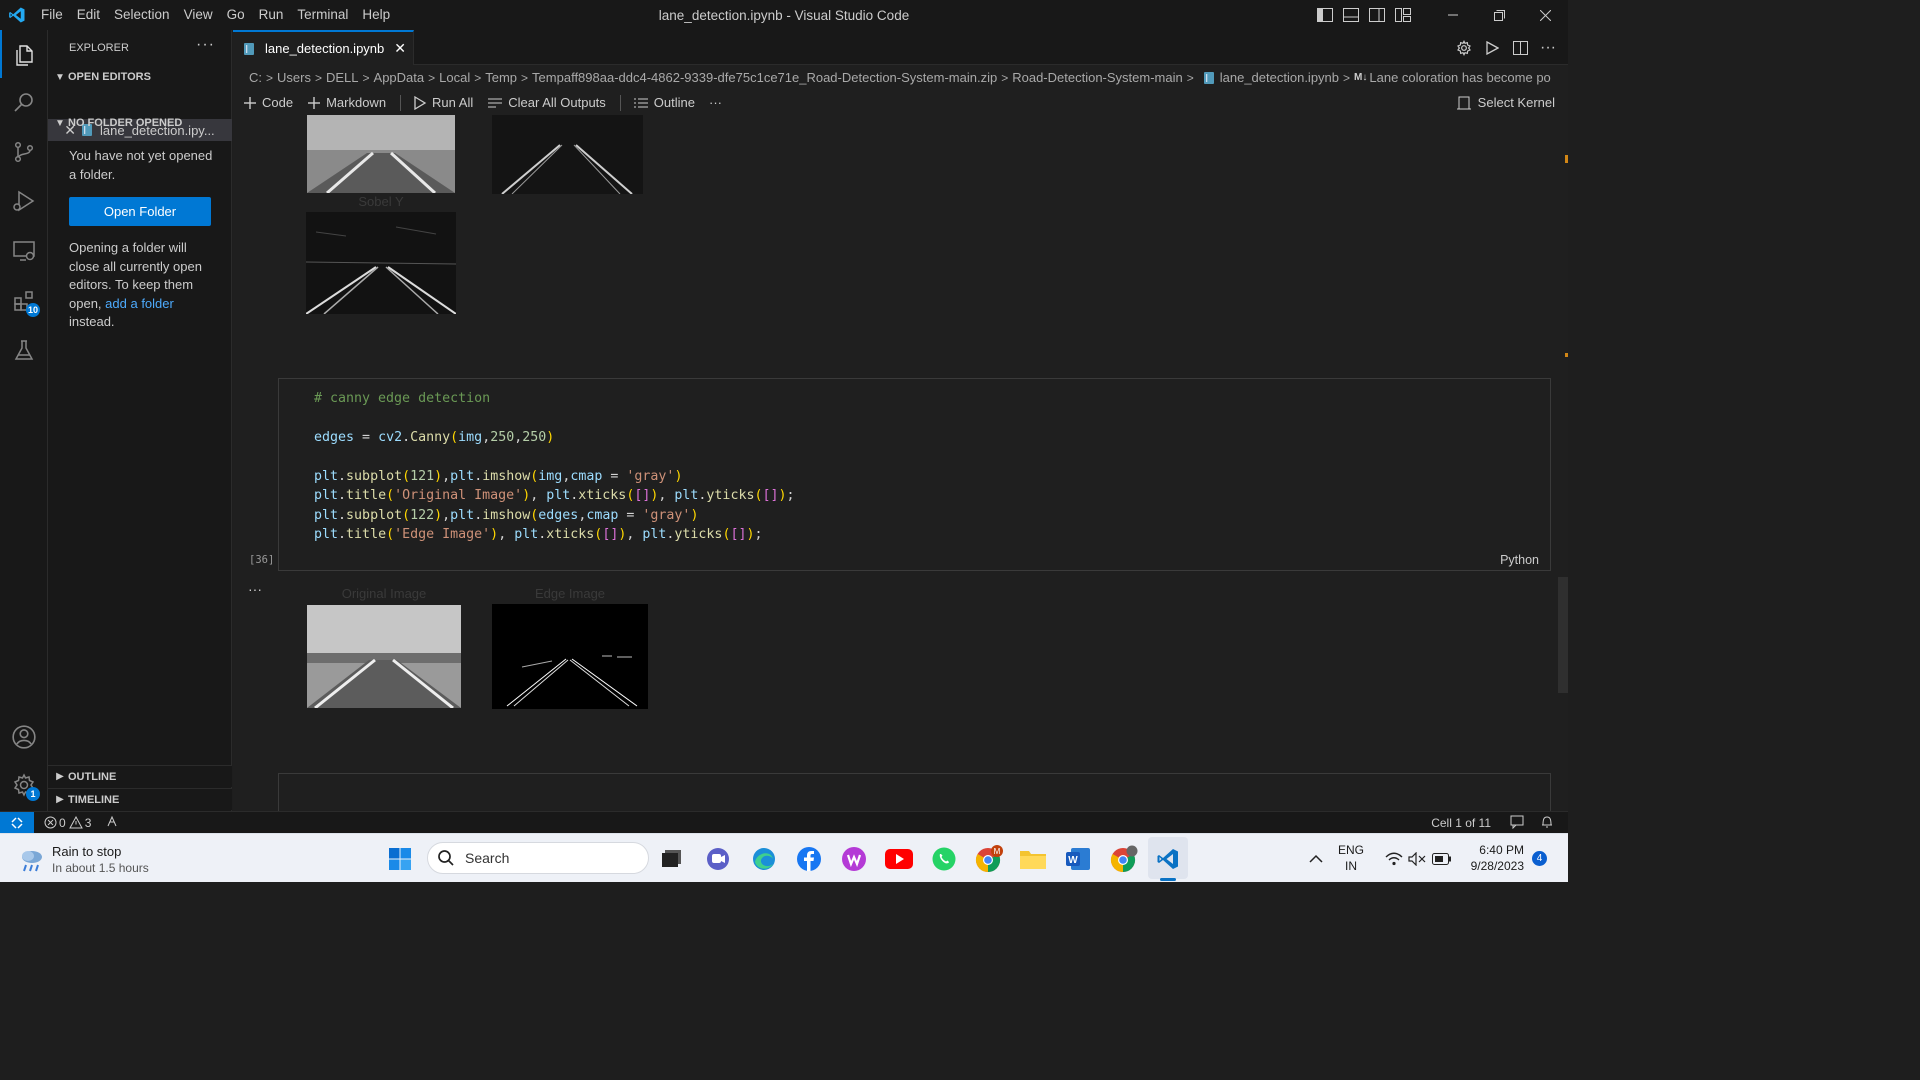 The height and width of the screenshot is (1080, 1920). I want to click on explorer-icon, so click(24, 54).